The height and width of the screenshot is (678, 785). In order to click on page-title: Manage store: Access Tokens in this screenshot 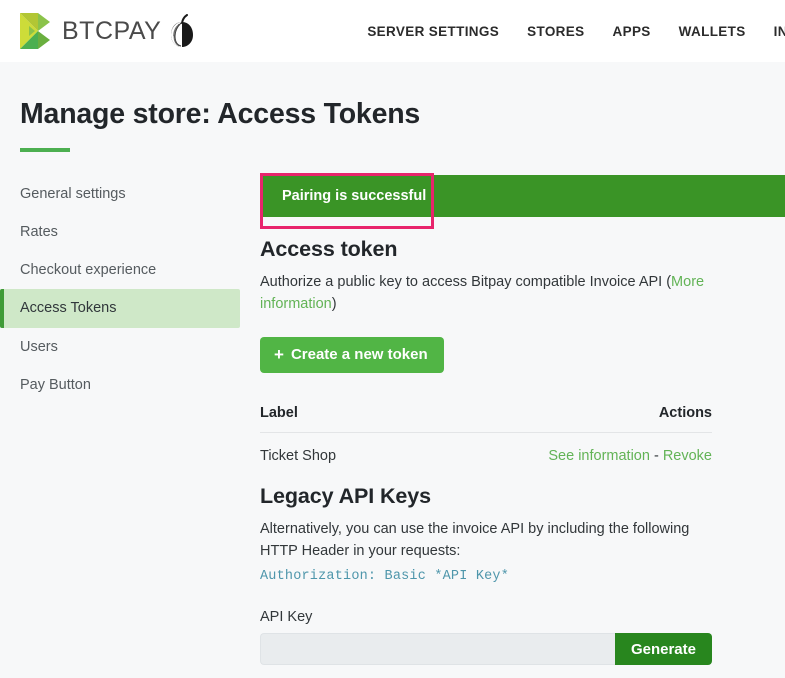, I will do `click(220, 114)`.